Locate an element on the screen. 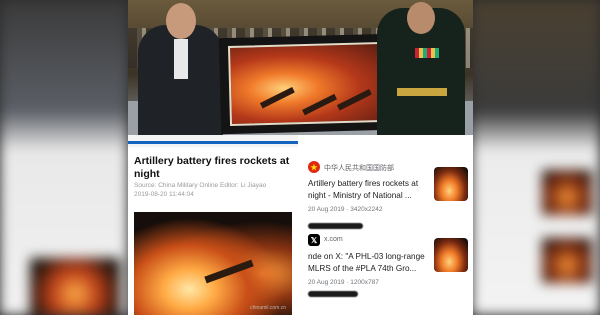 This screenshot has width=600, height=315. image-watermark: chinamil.com.cn is located at coordinates (268, 308).